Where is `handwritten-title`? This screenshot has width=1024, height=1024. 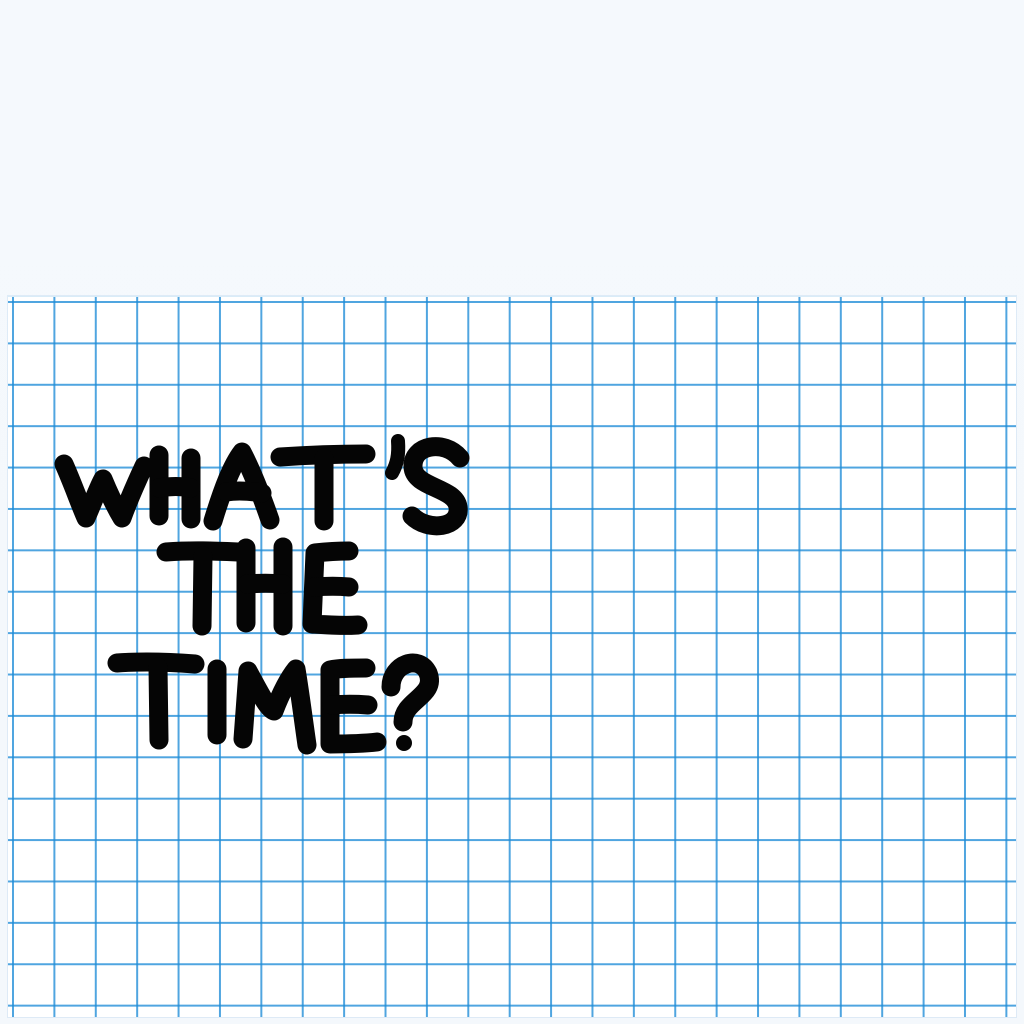
handwritten-title is located at coordinates (278, 595).